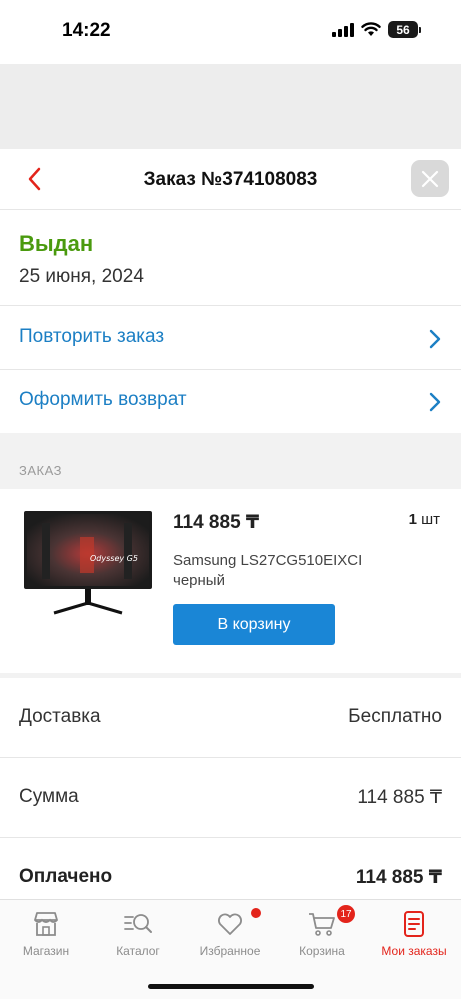  Describe the element at coordinates (230, 338) in the screenshot. I see `repeat-order-row: Повторить заказ` at that location.